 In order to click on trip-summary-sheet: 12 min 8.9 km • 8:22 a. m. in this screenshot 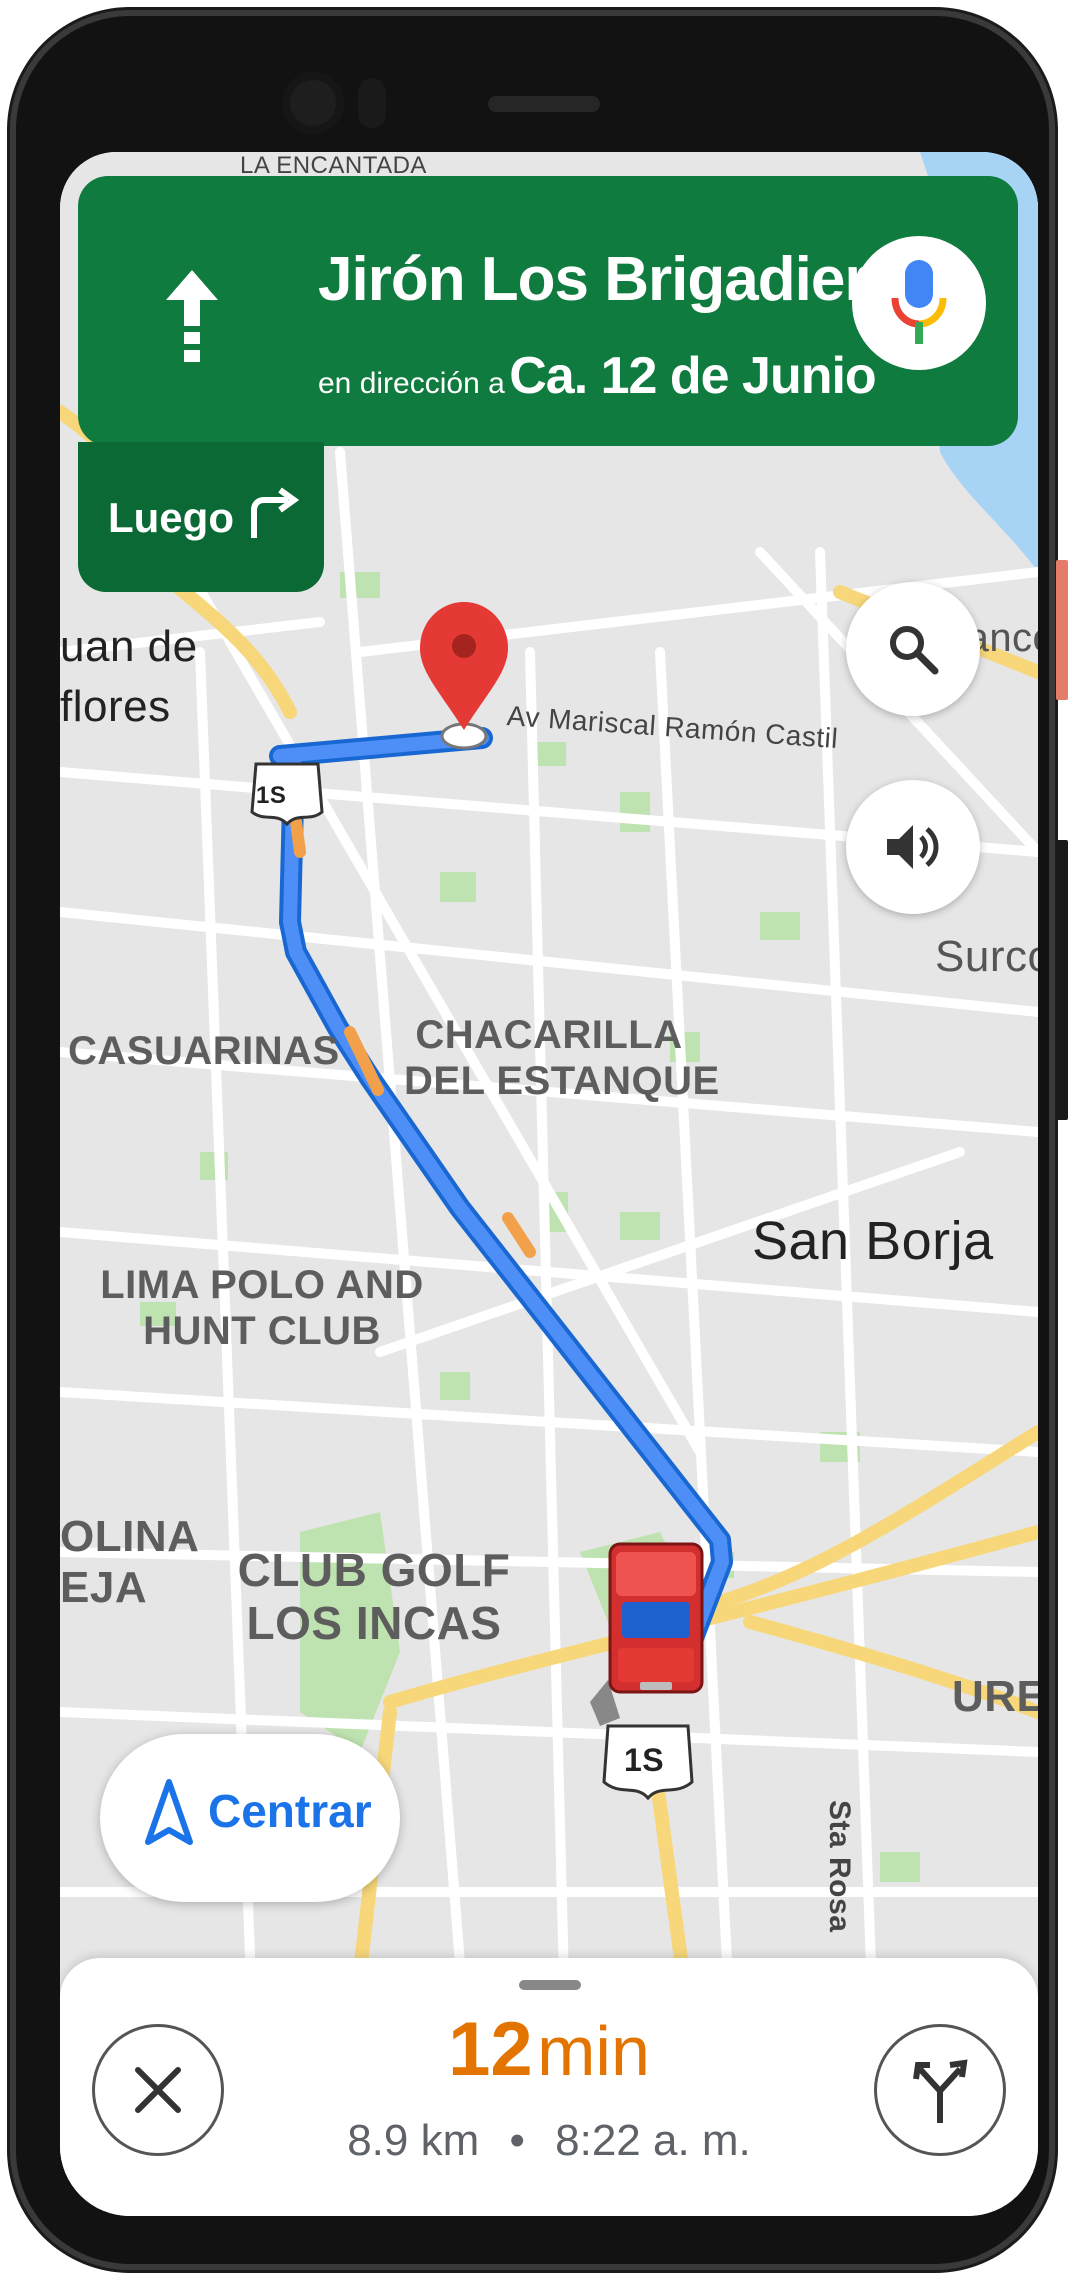, I will do `click(549, 2087)`.